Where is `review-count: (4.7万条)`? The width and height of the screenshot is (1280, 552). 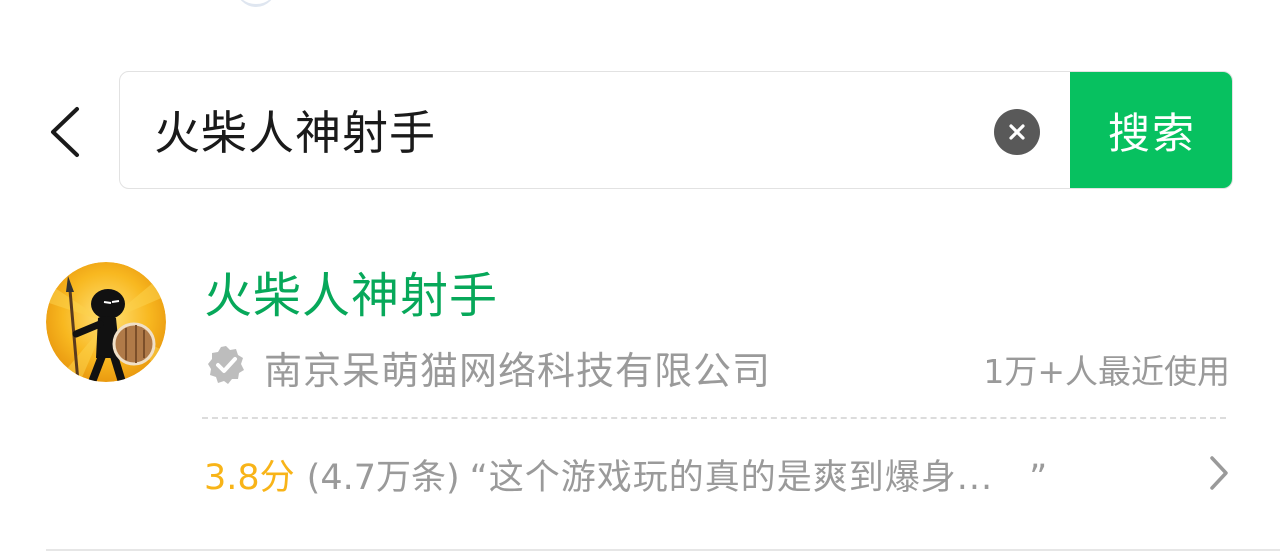 review-count: (4.7万条) is located at coordinates (383, 478).